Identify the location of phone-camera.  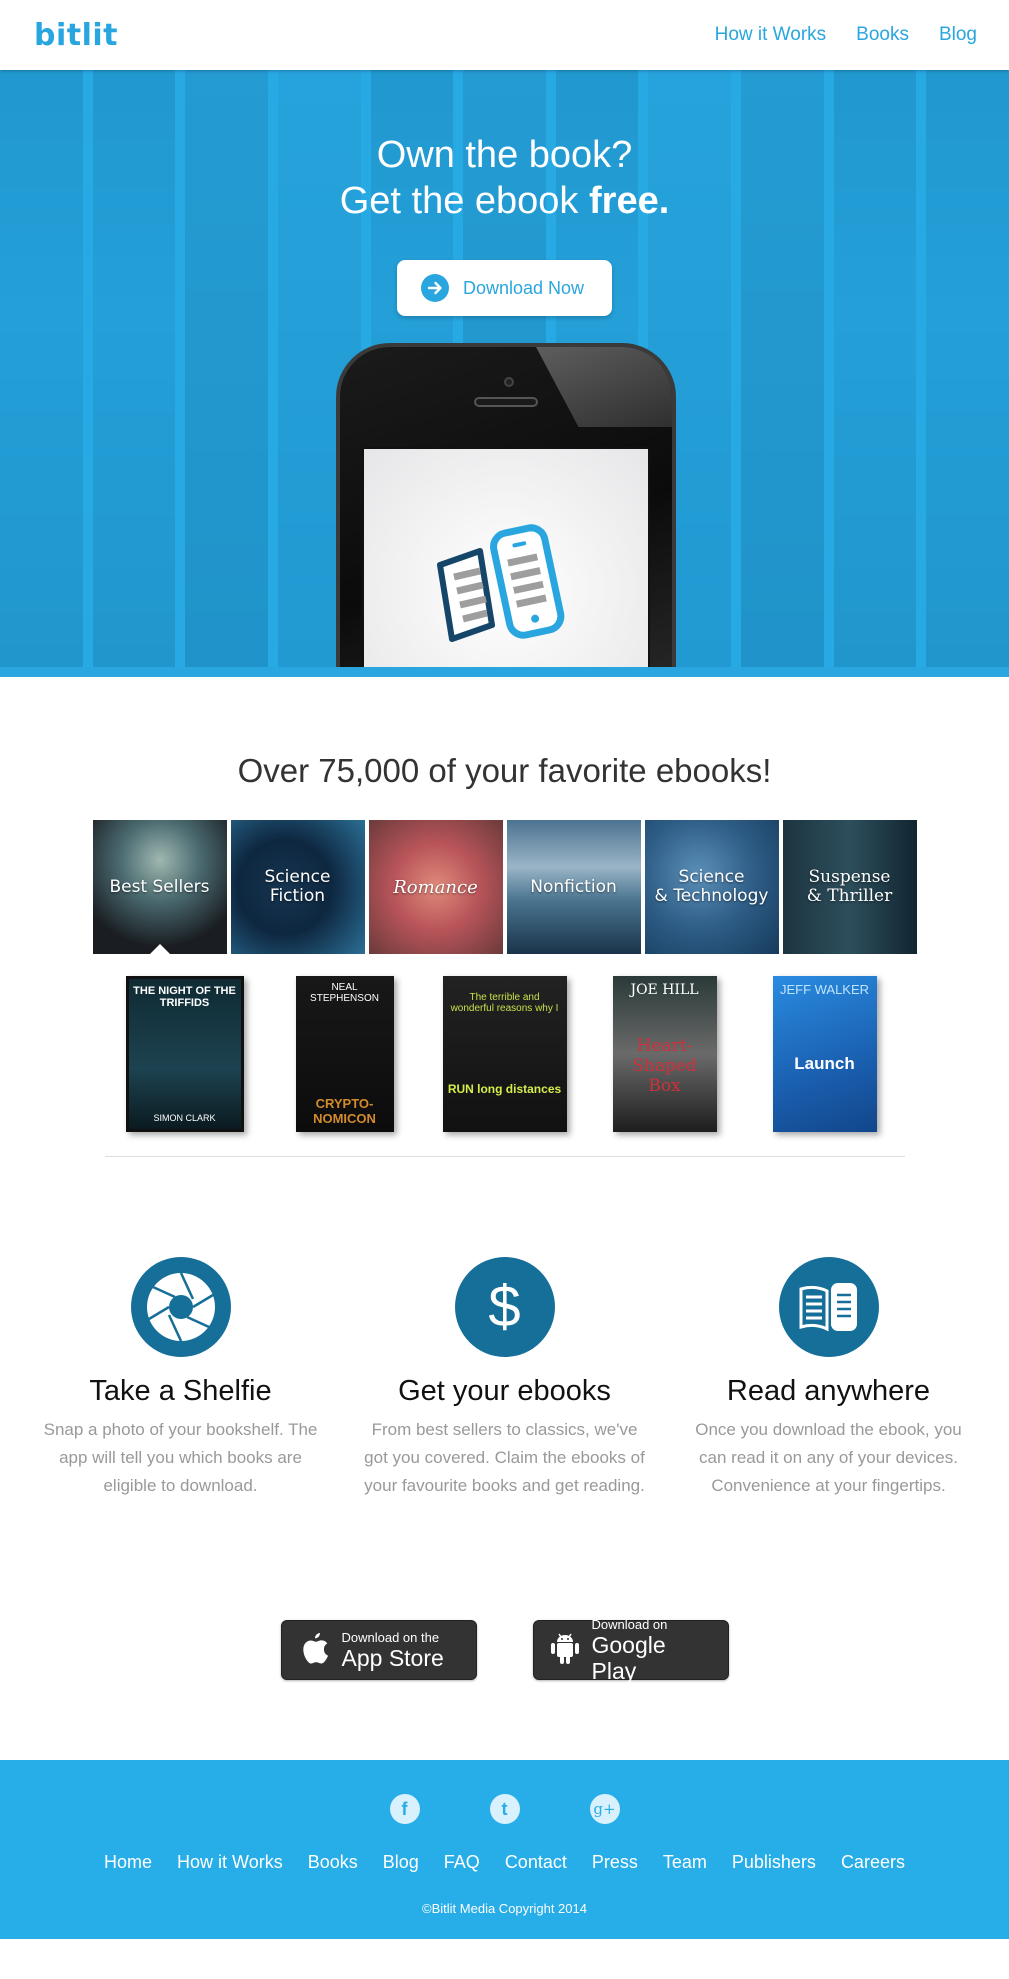
(509, 382).